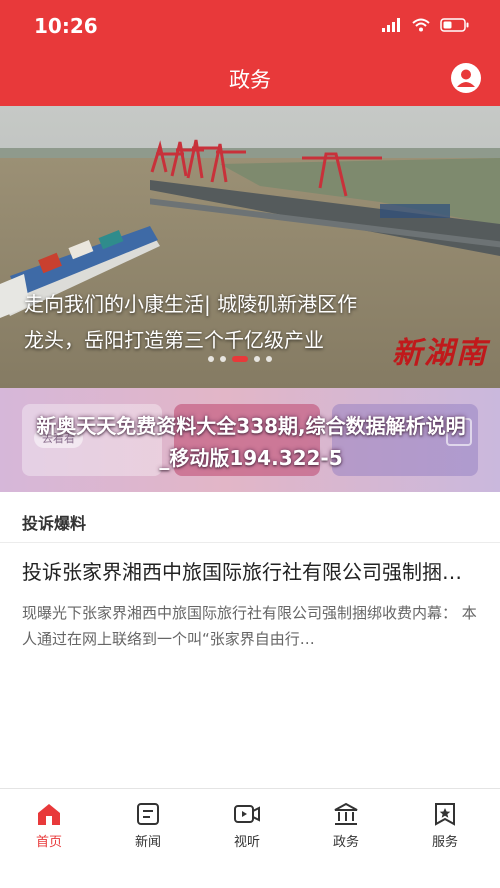 Image resolution: width=500 pixels, height=888 pixels. Describe the element at coordinates (250, 542) in the screenshot. I see `divider` at that location.